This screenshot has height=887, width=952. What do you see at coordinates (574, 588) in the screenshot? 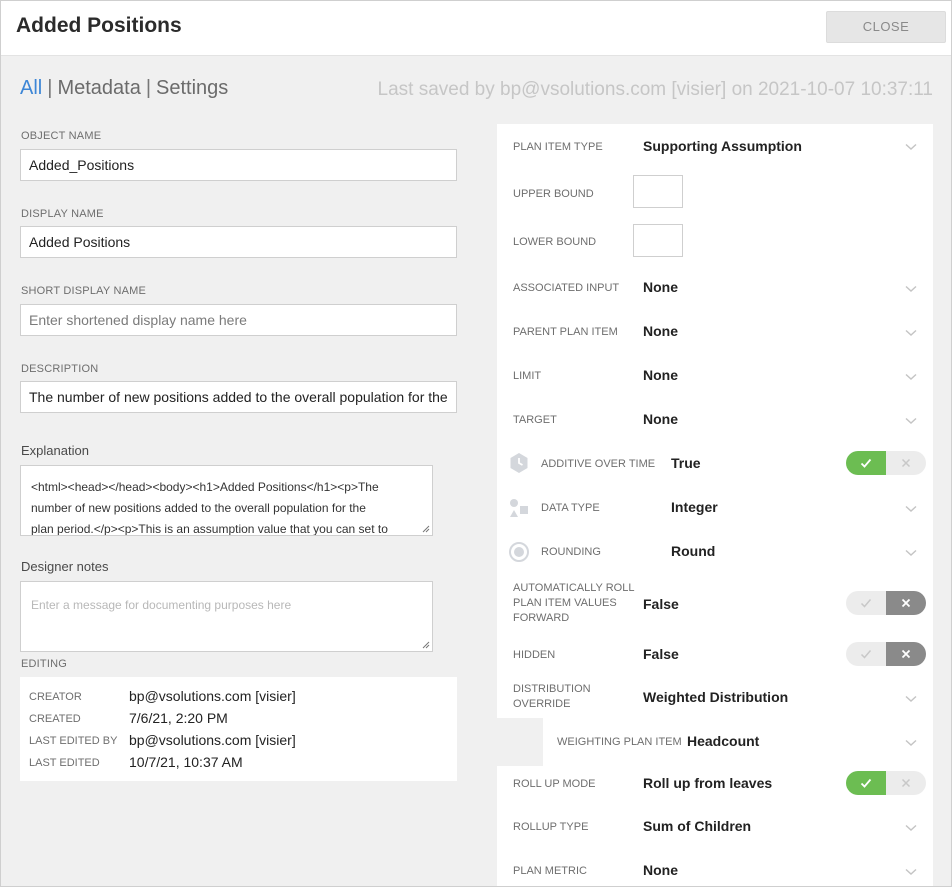
I see `auto-roll-label-line: AUTOMATICALLY ROLL` at bounding box center [574, 588].